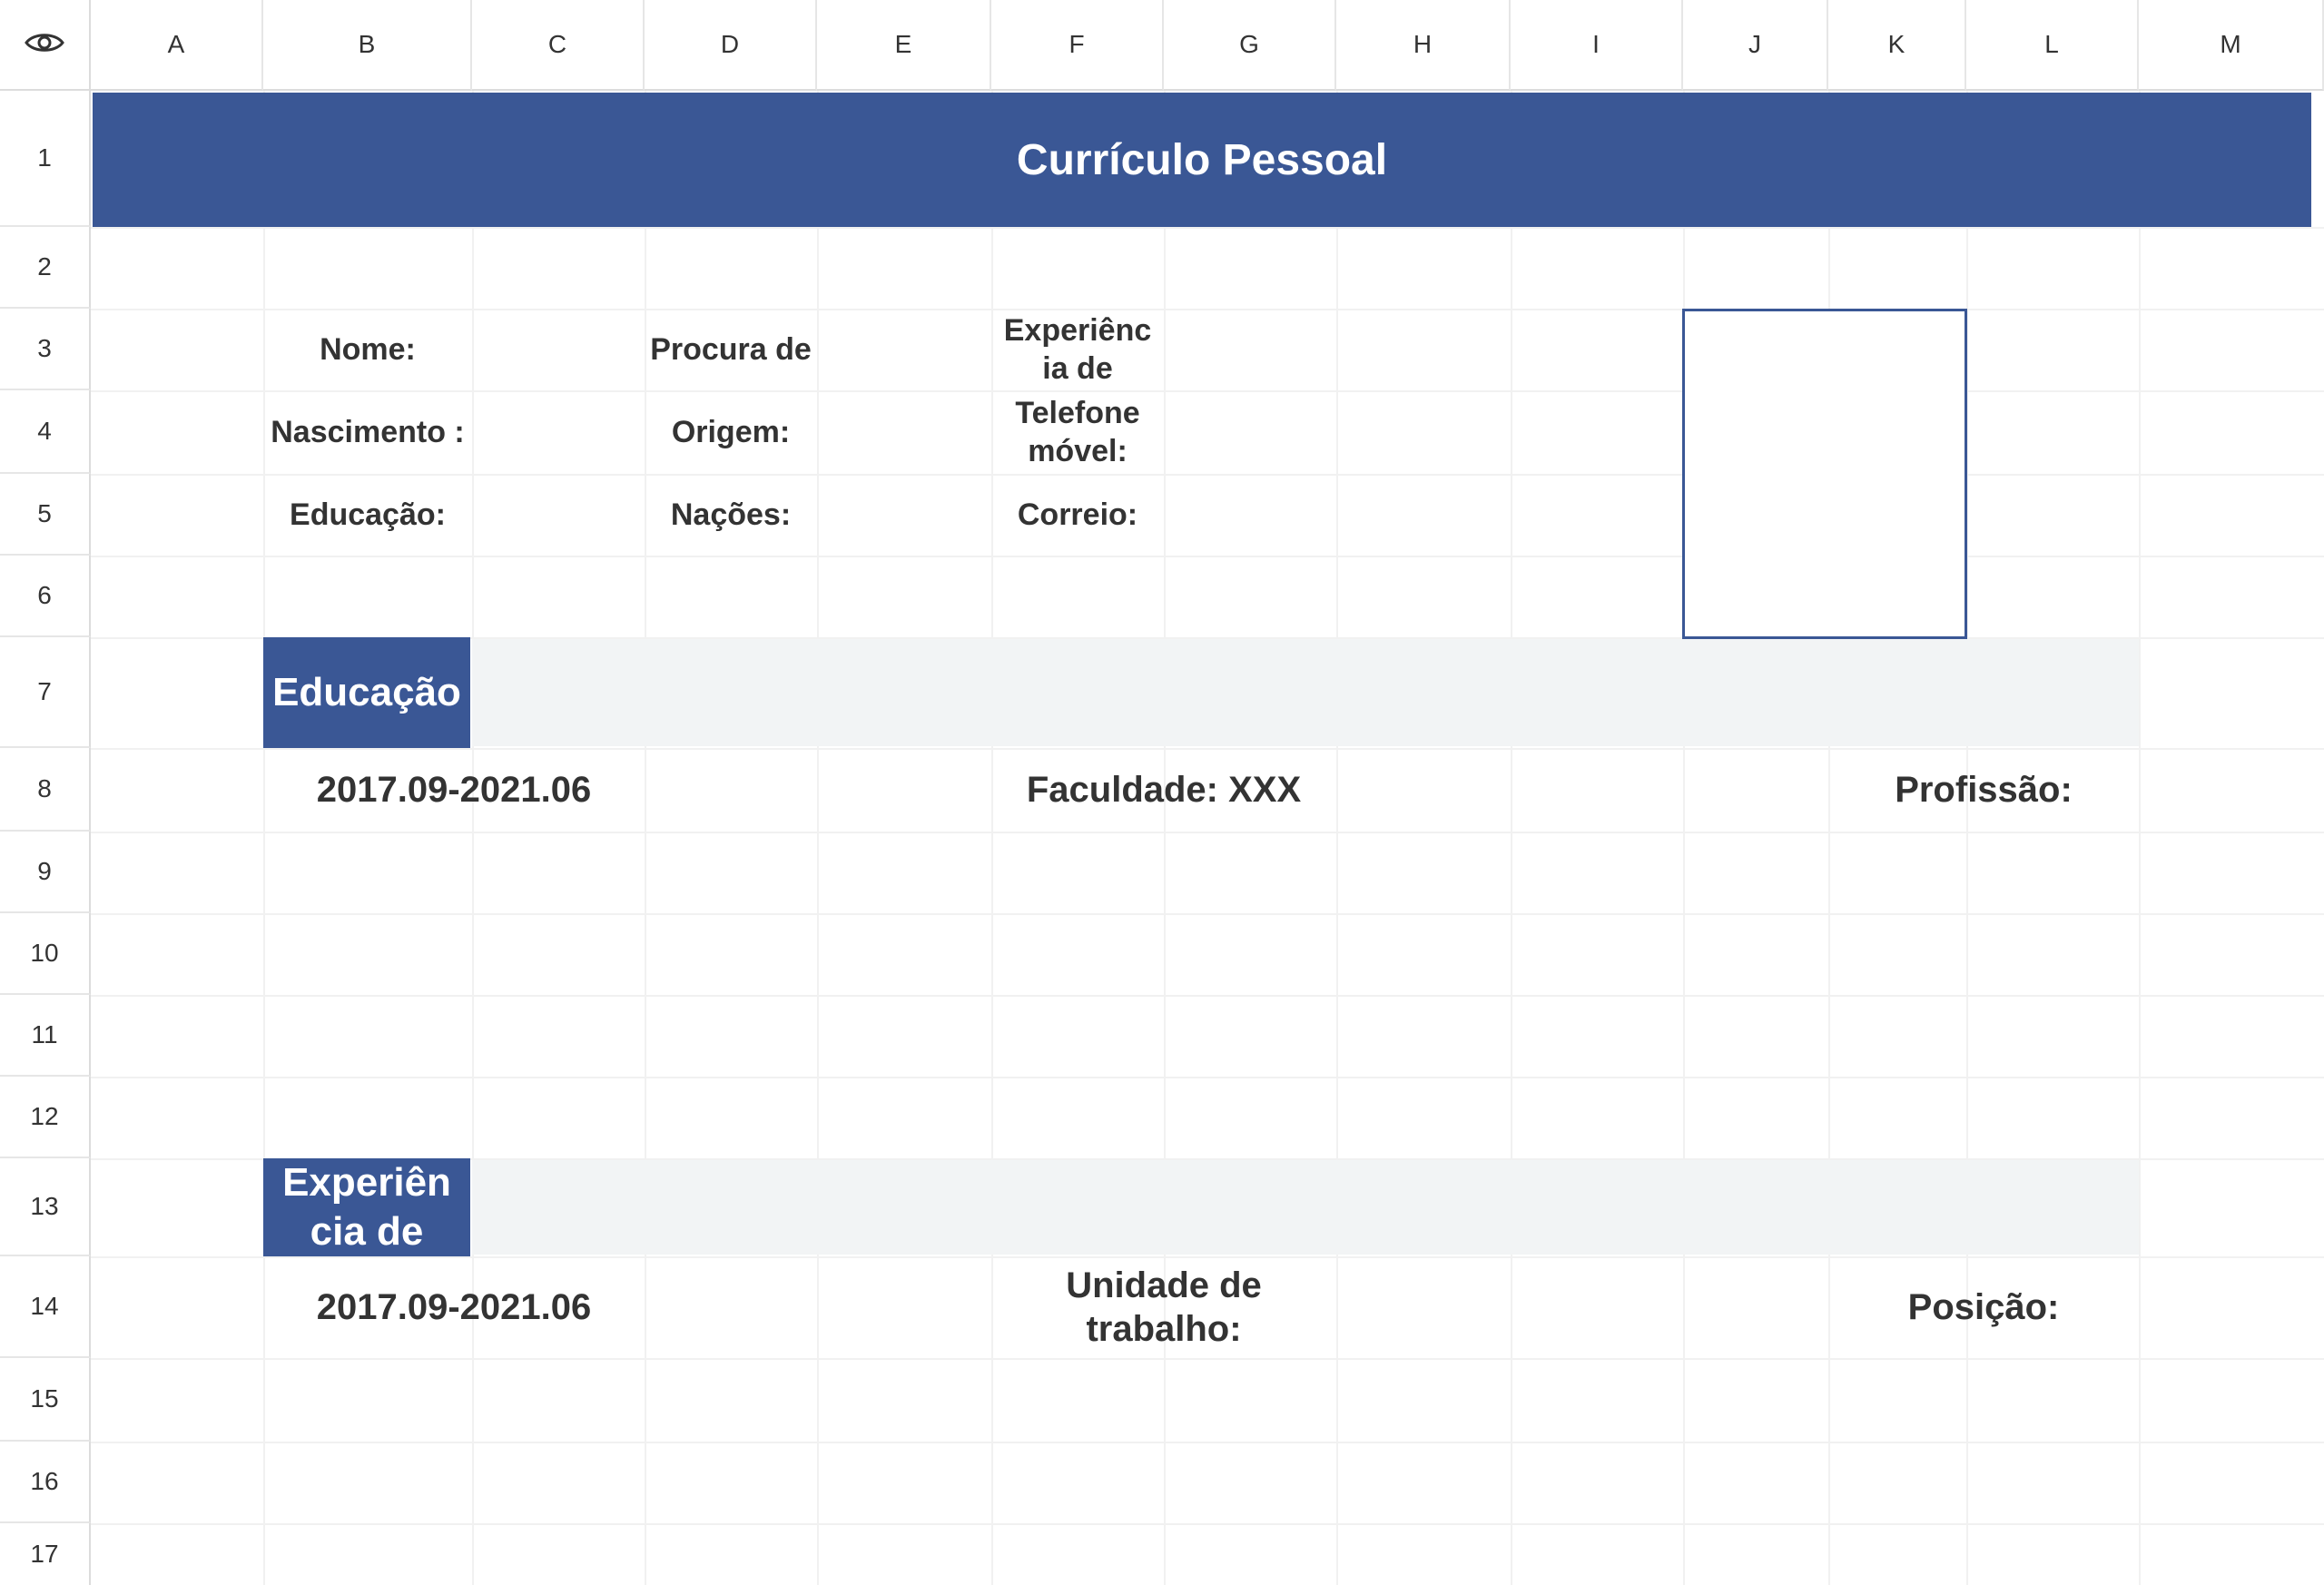 The image size is (2324, 1585). What do you see at coordinates (2052, 45) in the screenshot?
I see `column-header-l: L` at bounding box center [2052, 45].